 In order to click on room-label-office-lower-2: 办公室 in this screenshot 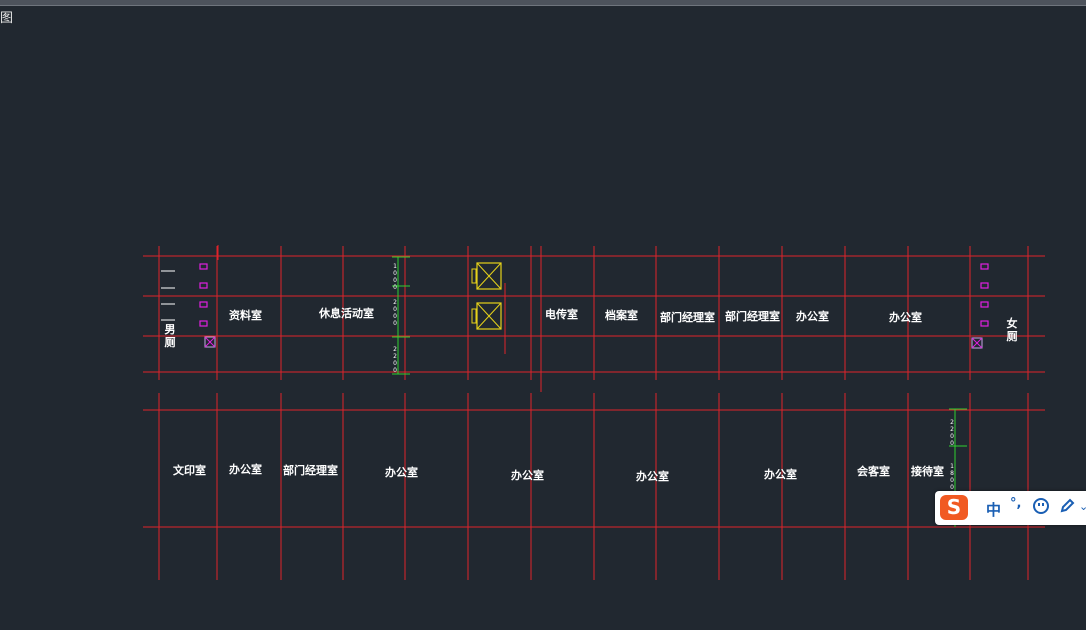, I will do `click(401, 473)`.